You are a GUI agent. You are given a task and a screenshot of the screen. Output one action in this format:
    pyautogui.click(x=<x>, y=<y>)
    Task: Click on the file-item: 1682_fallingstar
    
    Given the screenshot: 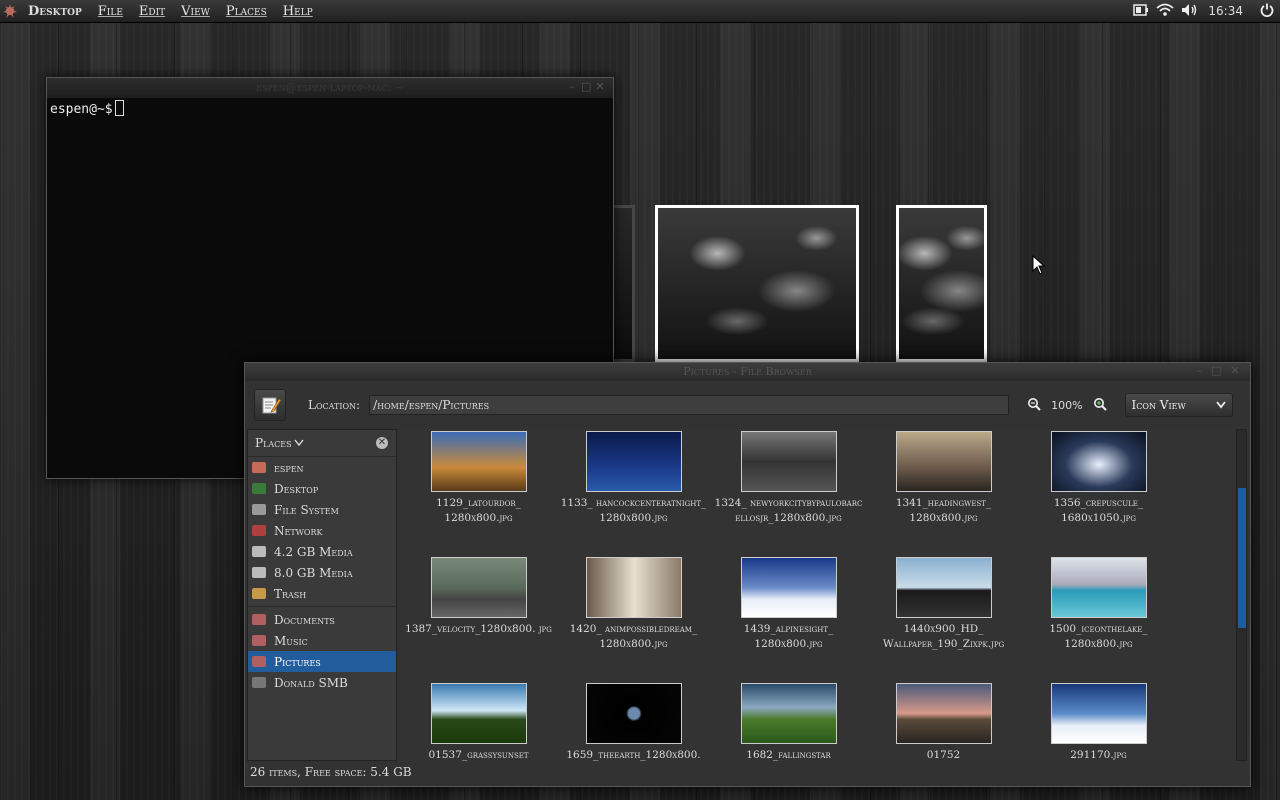 What is the action you would take?
    pyautogui.click(x=788, y=721)
    